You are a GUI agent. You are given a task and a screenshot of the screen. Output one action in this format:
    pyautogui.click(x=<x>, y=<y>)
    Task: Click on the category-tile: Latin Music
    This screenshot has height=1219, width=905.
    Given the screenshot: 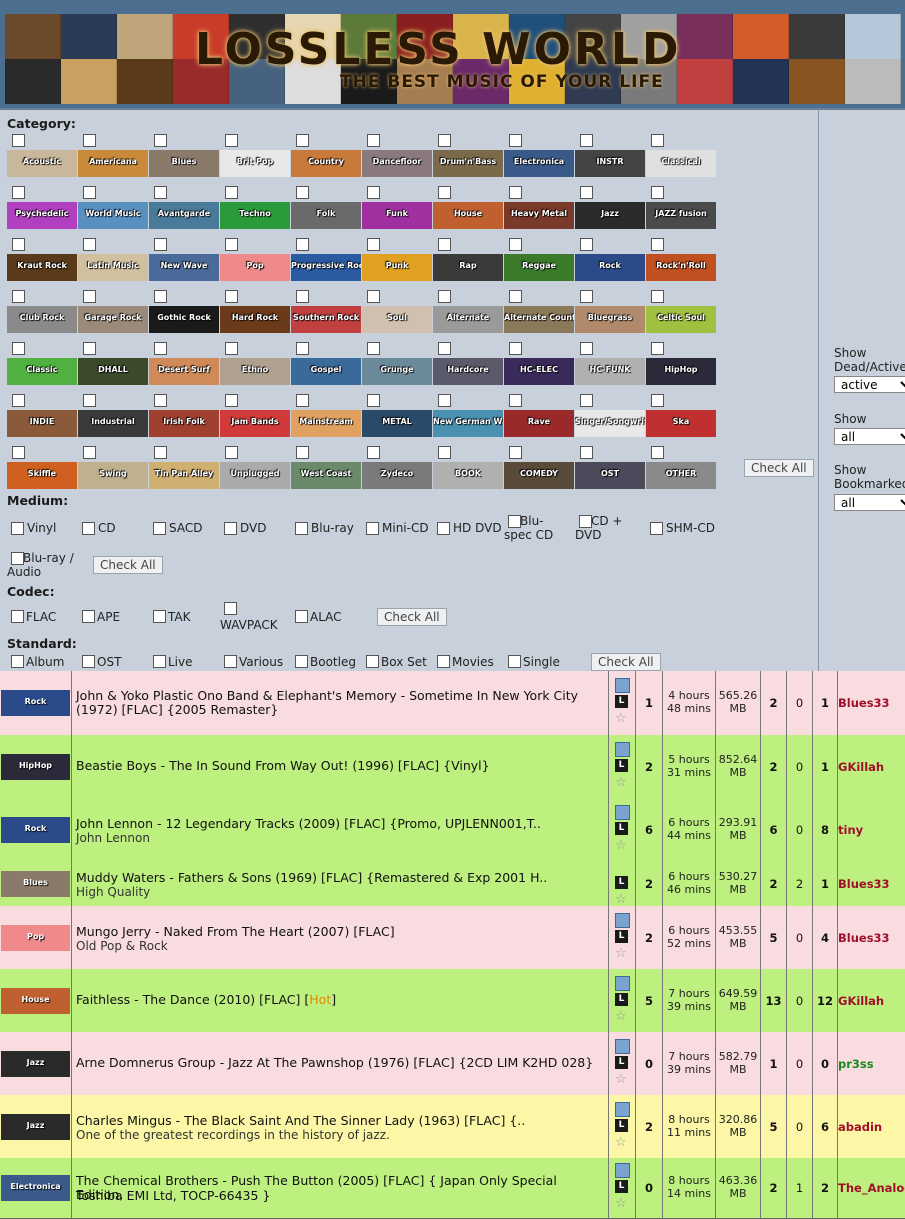 What is the action you would take?
    pyautogui.click(x=113, y=267)
    